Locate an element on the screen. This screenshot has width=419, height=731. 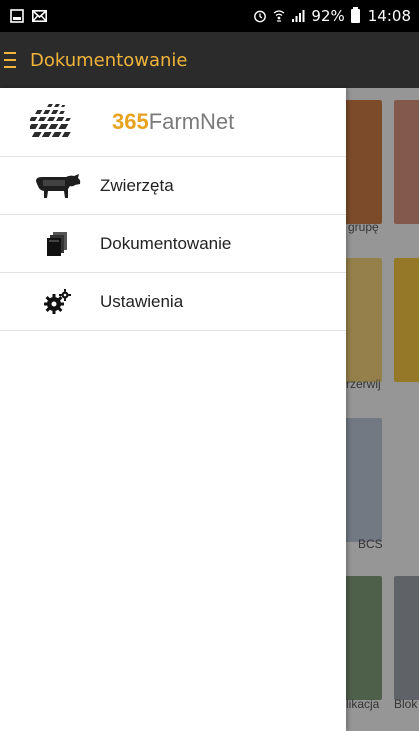
drawer-item-label-animals: Zwierzęta is located at coordinates (137, 185).